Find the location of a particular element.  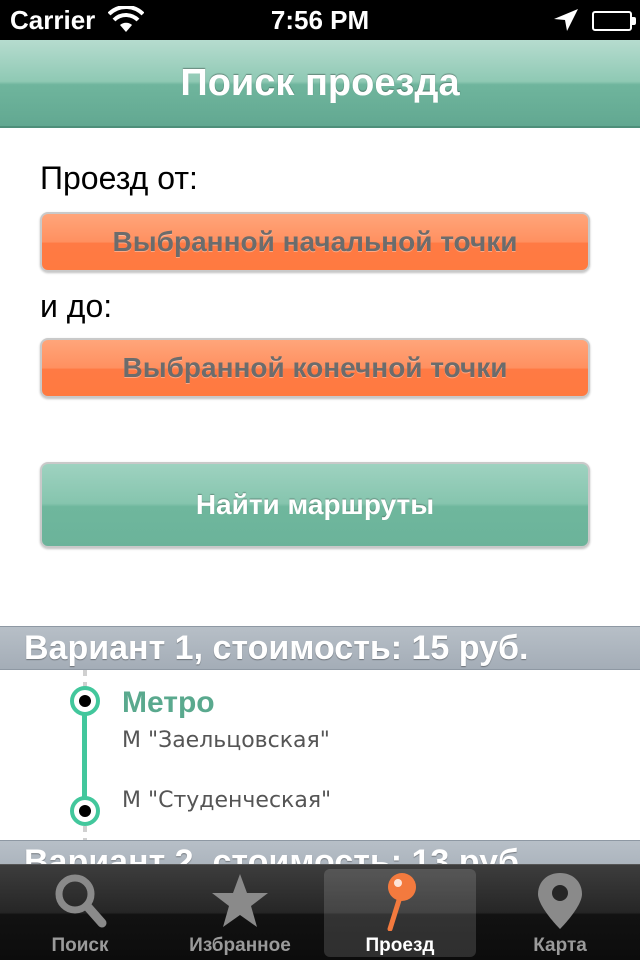

tab-map: Карта is located at coordinates (560, 912).